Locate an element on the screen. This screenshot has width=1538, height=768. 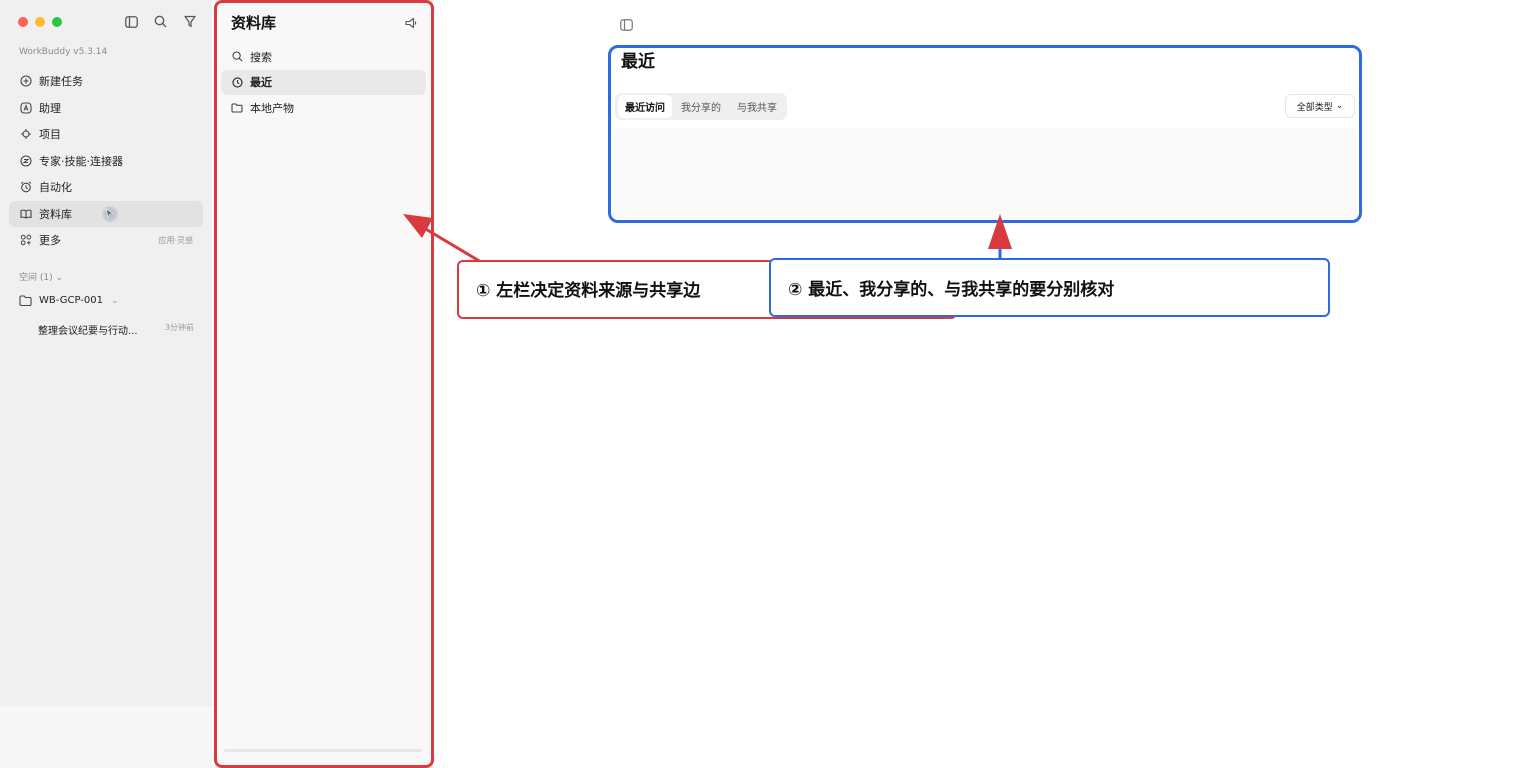
panel-toggle-icon is located at coordinates (627, 23).